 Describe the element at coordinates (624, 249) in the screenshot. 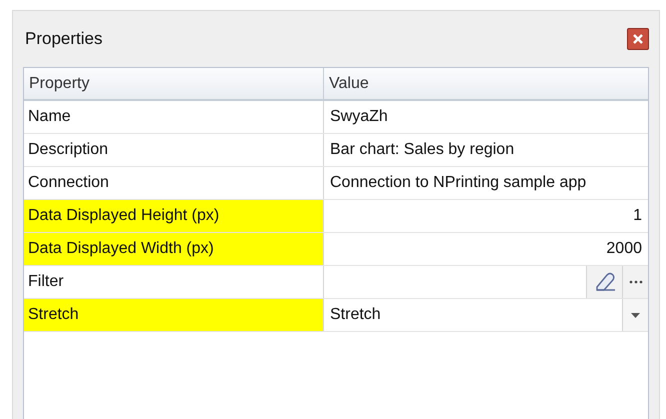

I see `value-cell-text: 2000` at that location.